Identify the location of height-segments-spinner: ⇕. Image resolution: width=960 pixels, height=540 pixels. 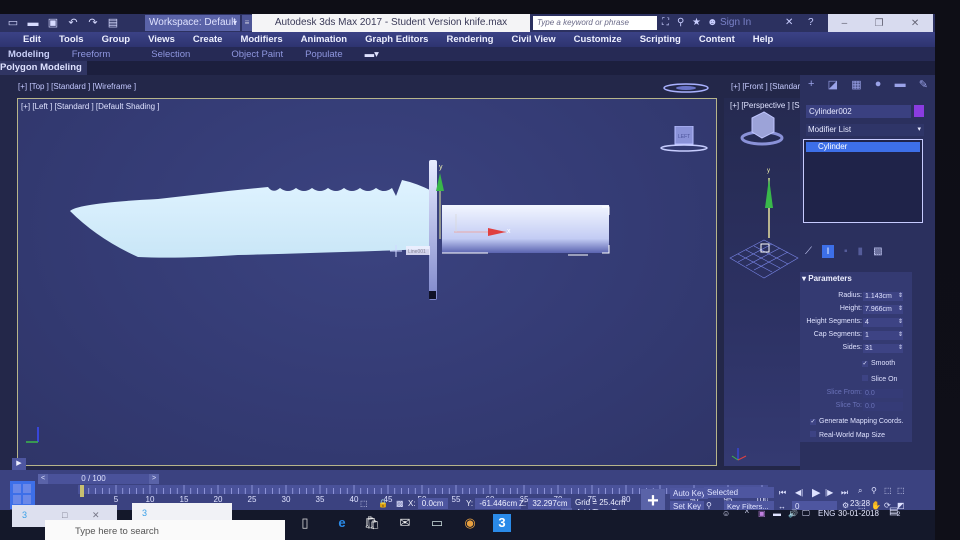
(900, 321).